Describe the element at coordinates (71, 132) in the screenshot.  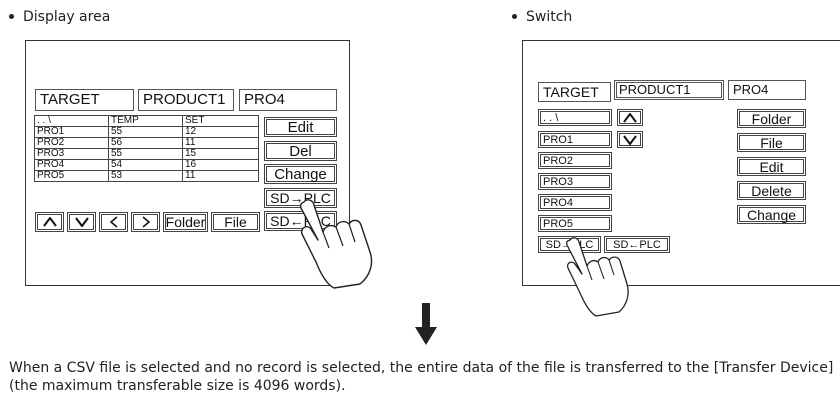
I see `table-cell: PRO1` at that location.